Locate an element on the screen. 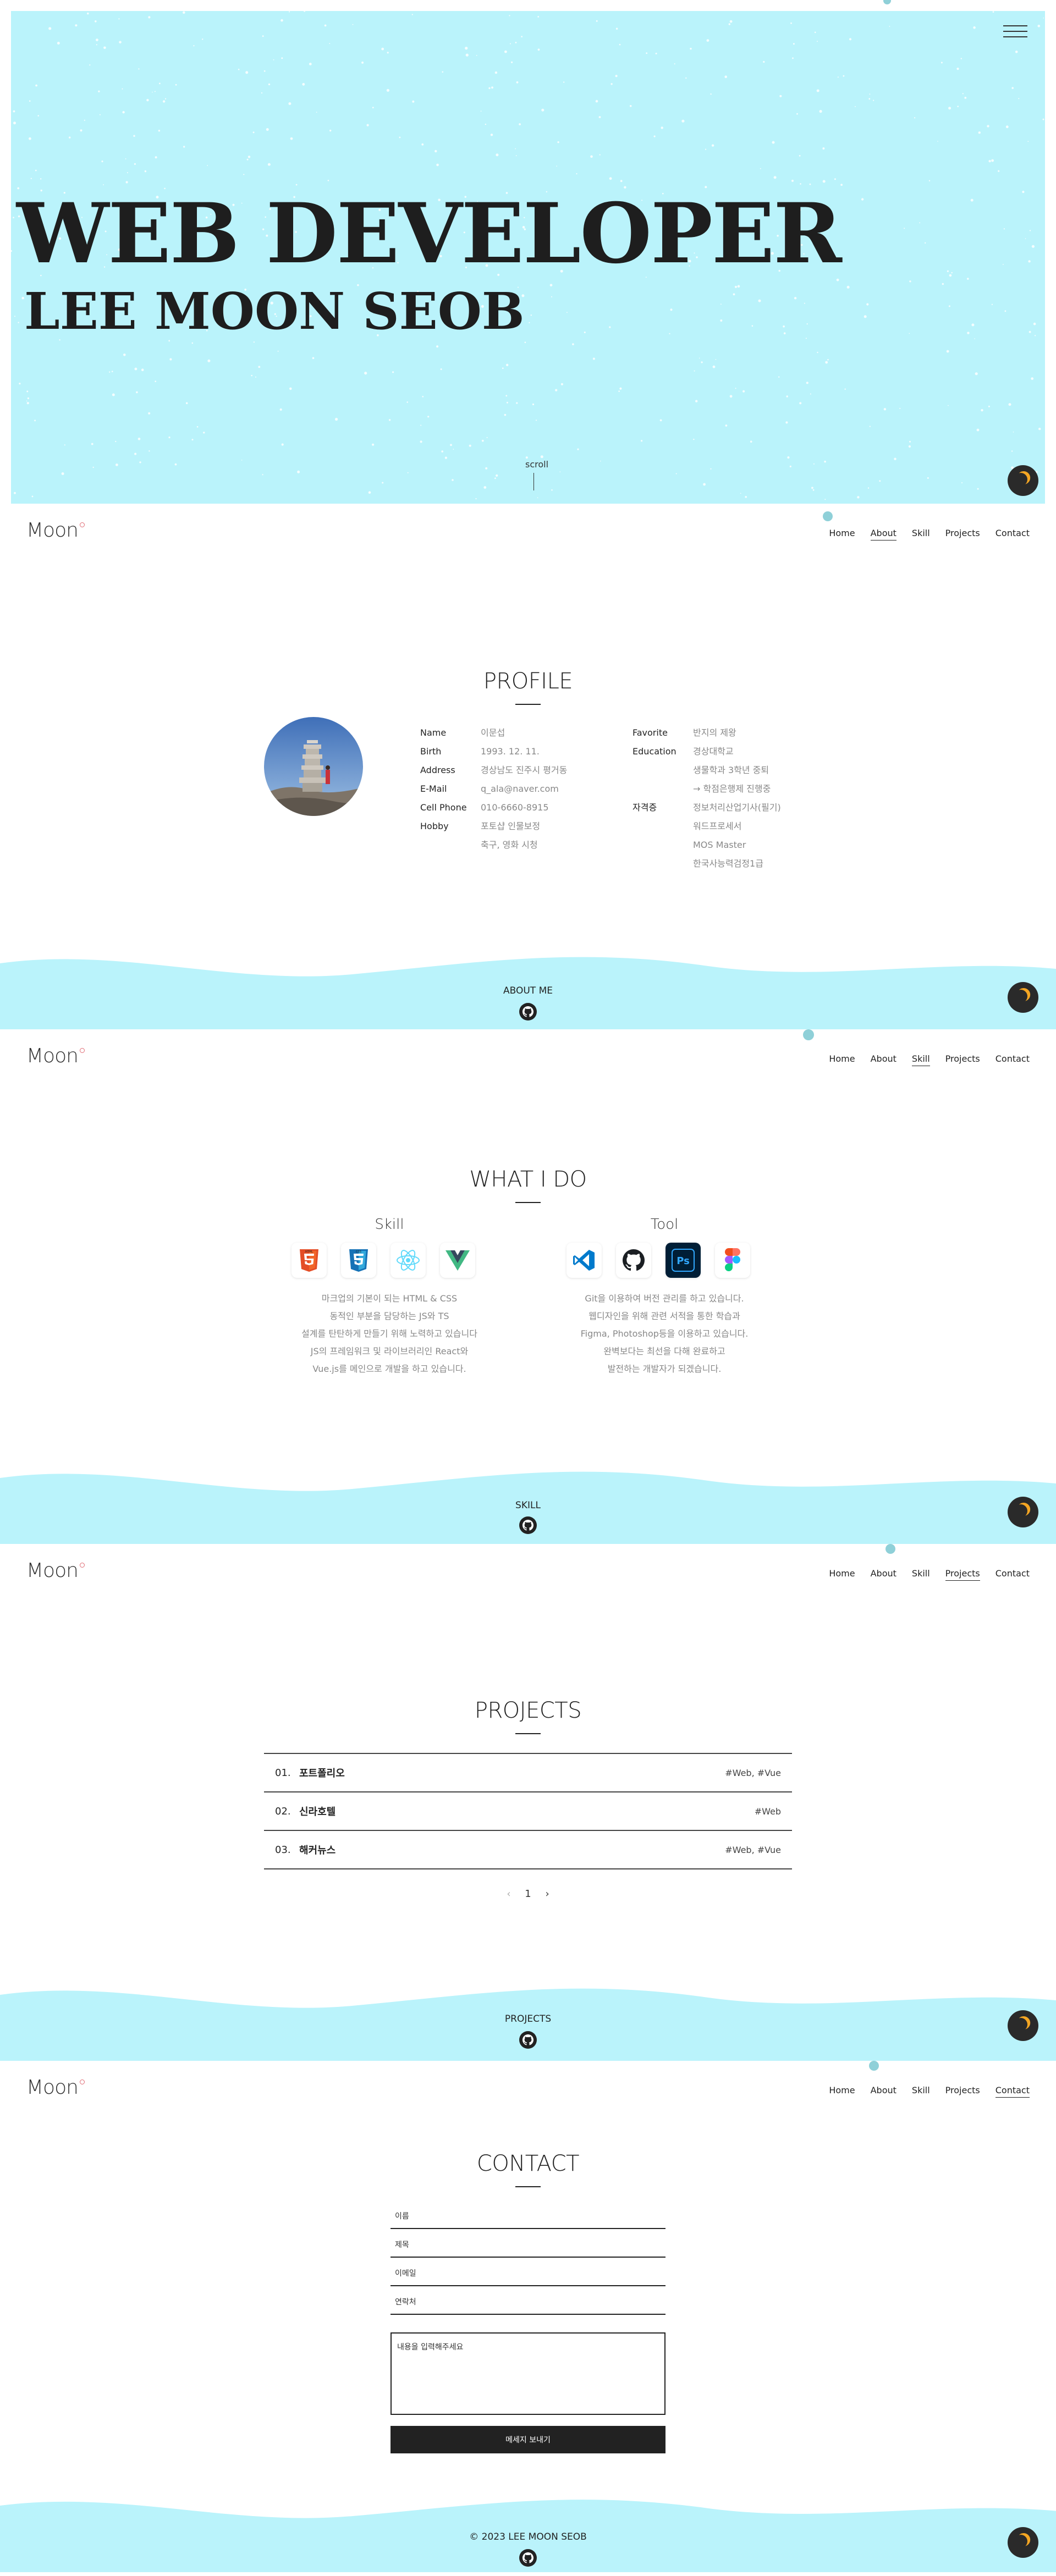 The height and width of the screenshot is (2576, 1056). profile-info-row: Hobby 포토샵 인물보정 is located at coordinates (494, 826).